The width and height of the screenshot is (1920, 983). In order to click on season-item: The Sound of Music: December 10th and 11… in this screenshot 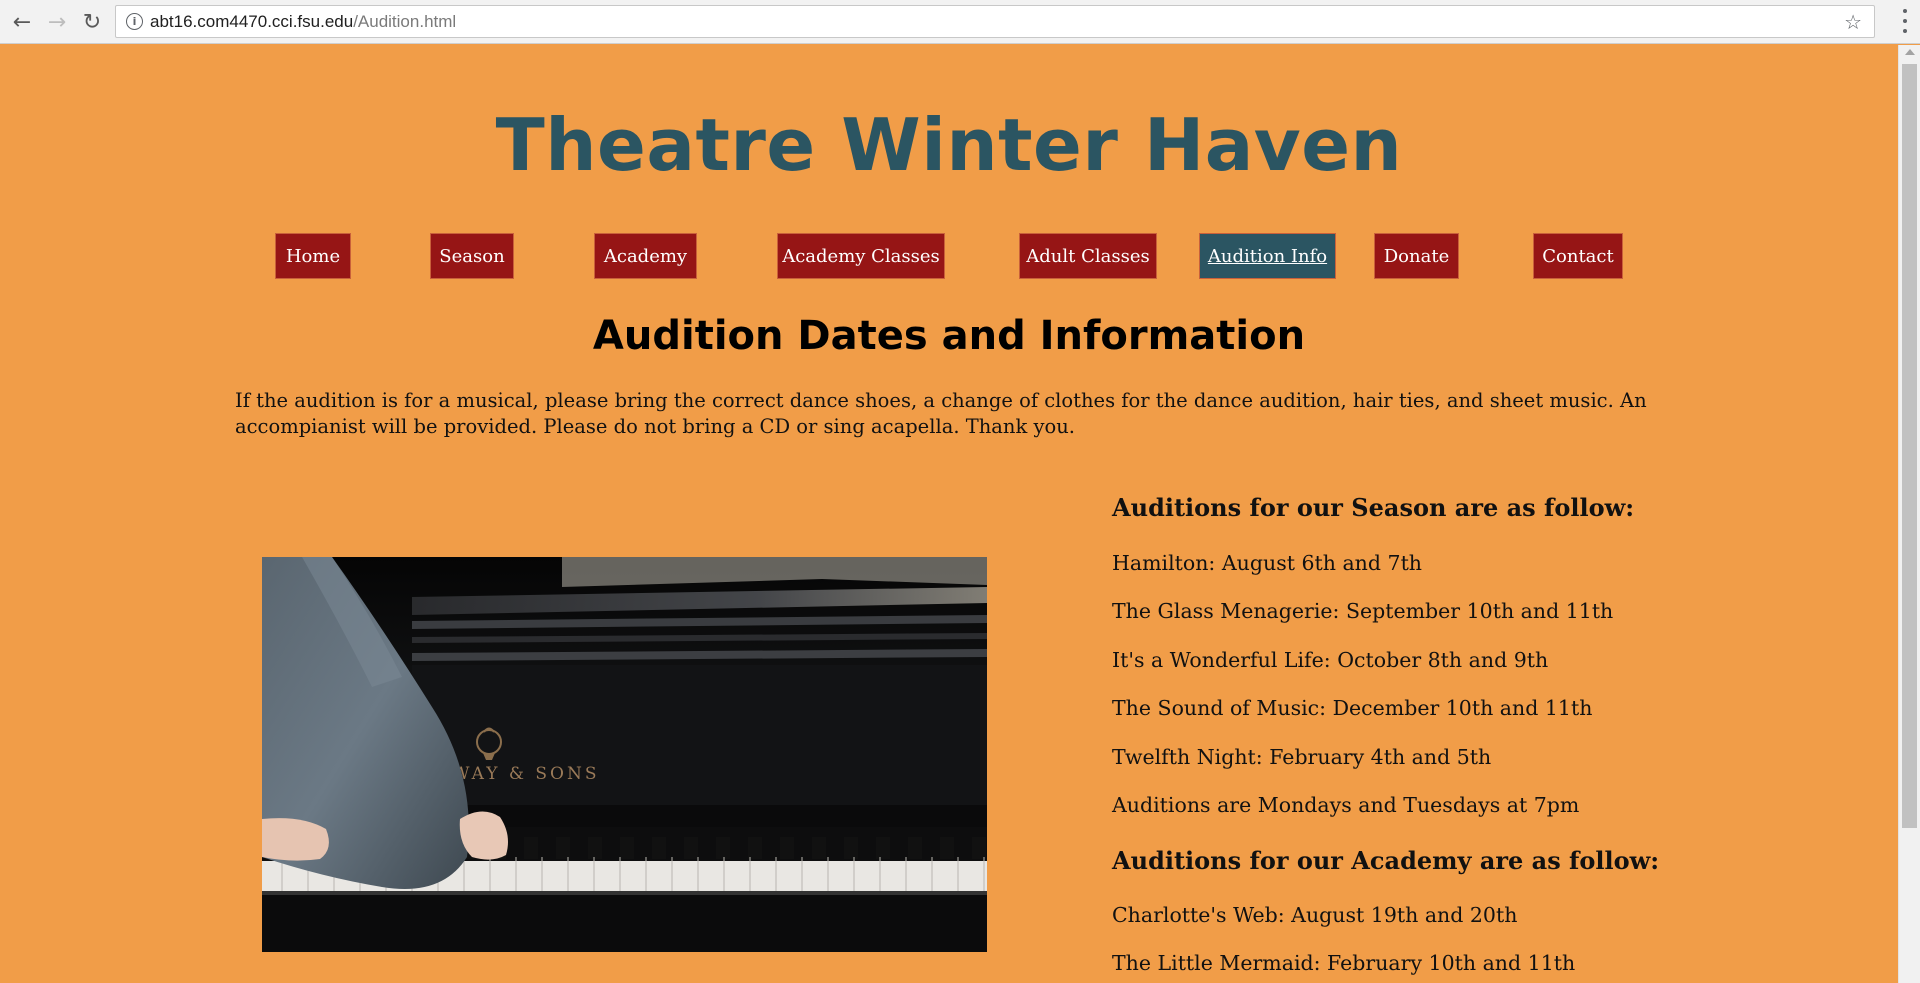, I will do `click(1352, 708)`.